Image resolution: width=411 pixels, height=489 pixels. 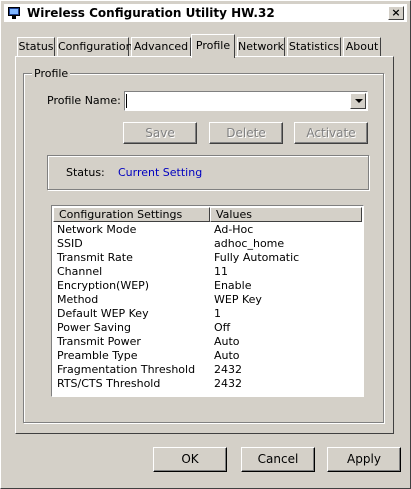 I want to click on tab-about: About, so click(x=362, y=47).